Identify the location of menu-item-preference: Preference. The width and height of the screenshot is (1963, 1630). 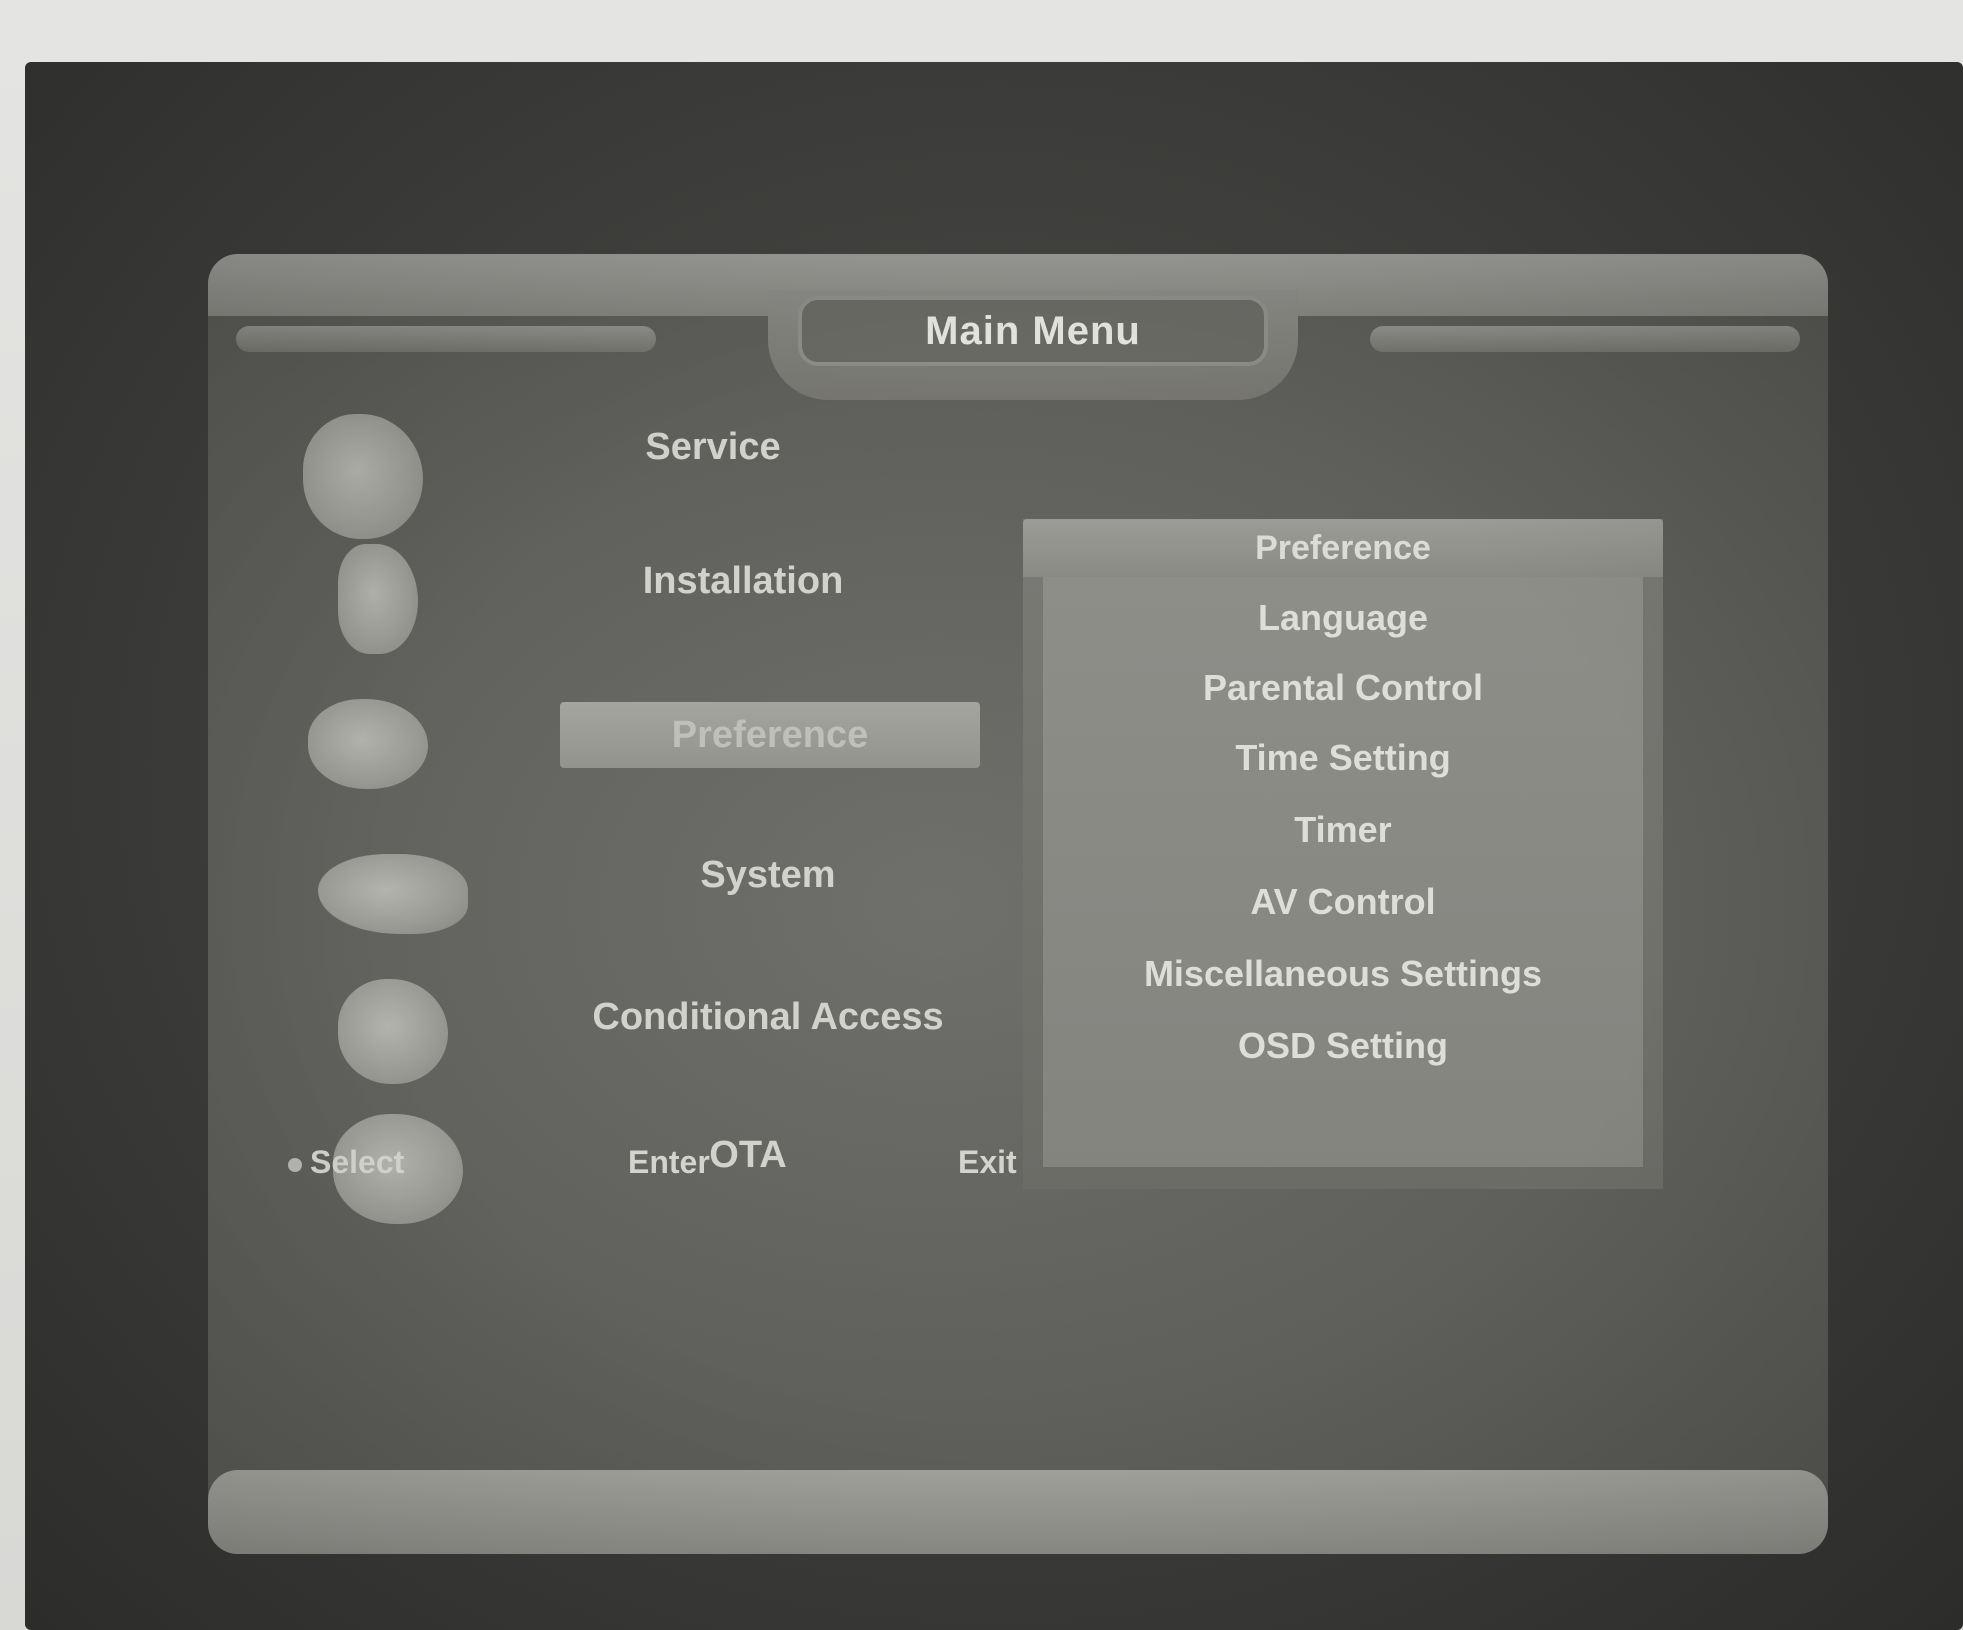
(770, 735).